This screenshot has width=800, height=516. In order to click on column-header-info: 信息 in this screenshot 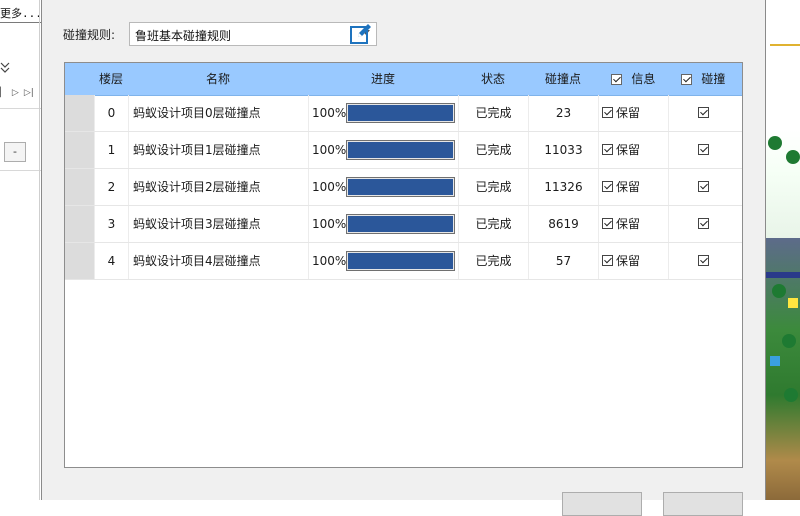, I will do `click(633, 79)`.